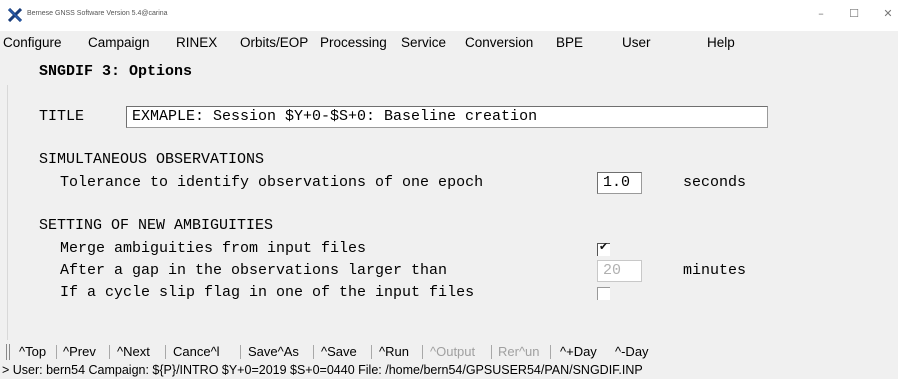 This screenshot has height=379, width=898. What do you see at coordinates (619, 271) in the screenshot?
I see `gap-input: 20` at bounding box center [619, 271].